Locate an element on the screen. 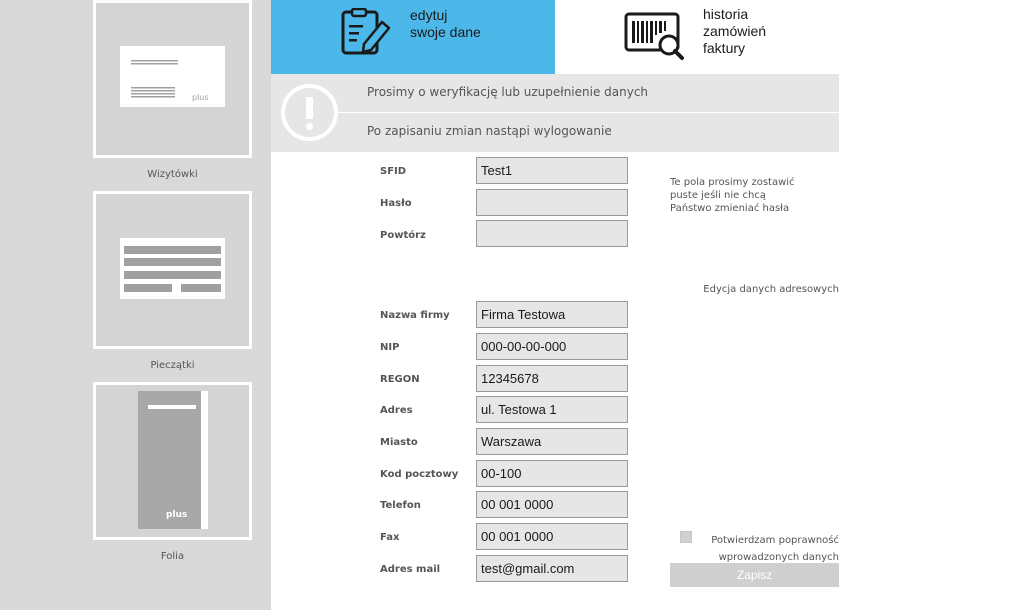 Image resolution: width=1024 pixels, height=610 pixels. stamp-icon is located at coordinates (172, 268).